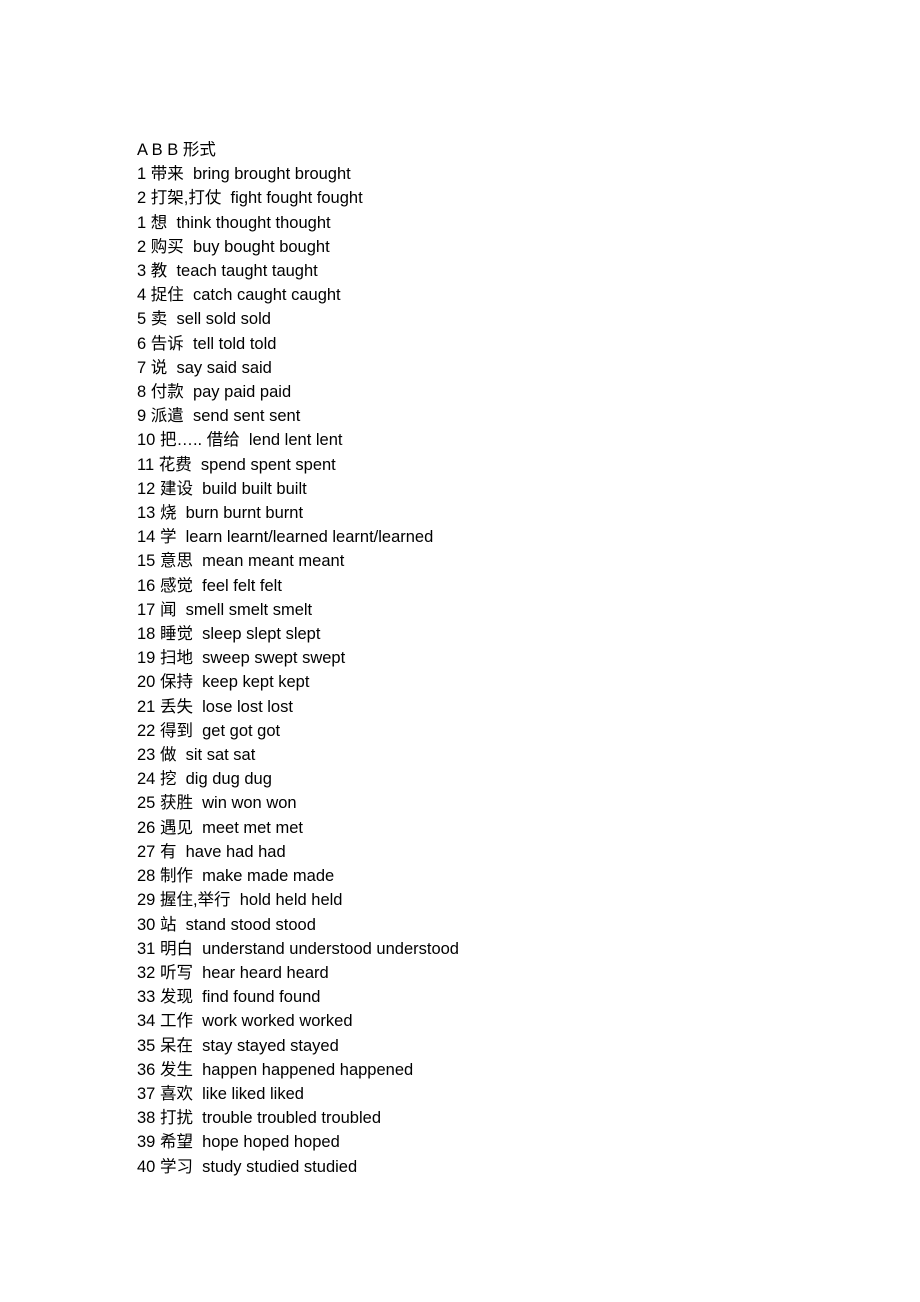 This screenshot has width=920, height=1302. Describe the element at coordinates (176, 488) in the screenshot. I see `entry-chinese-gloss: 建设` at that location.